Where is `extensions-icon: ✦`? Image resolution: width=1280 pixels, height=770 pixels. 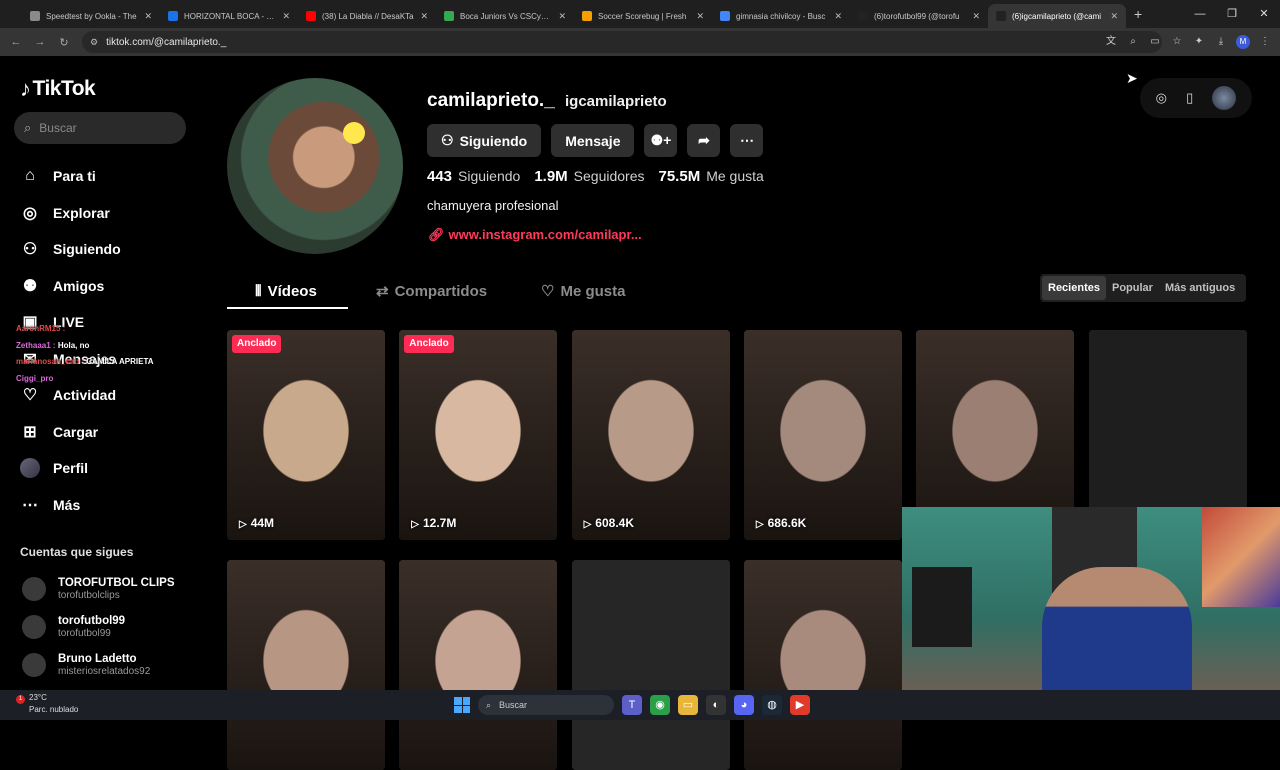
extensions-icon: ✦ is located at coordinates (1199, 42).